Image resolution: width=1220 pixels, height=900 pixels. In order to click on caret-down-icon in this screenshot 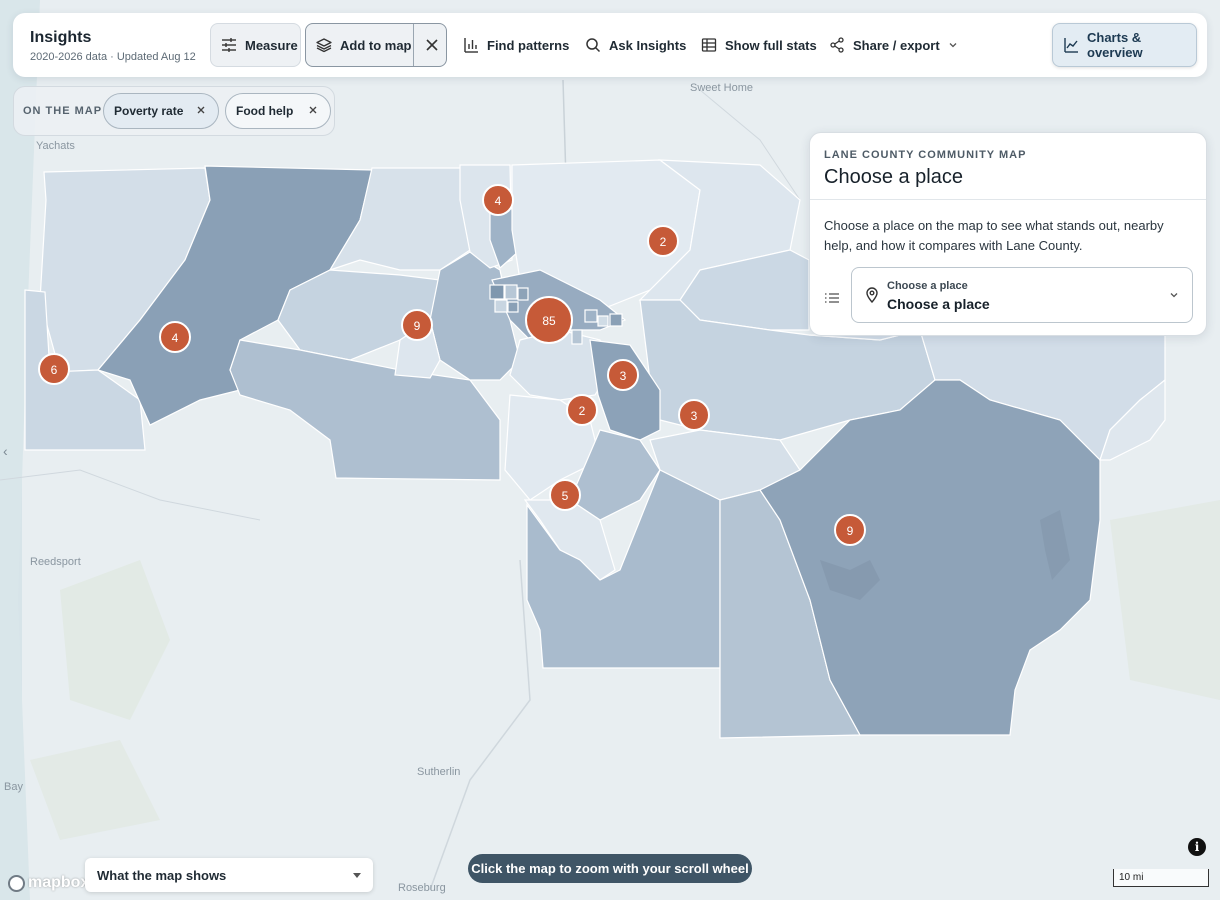, I will do `click(357, 875)`.